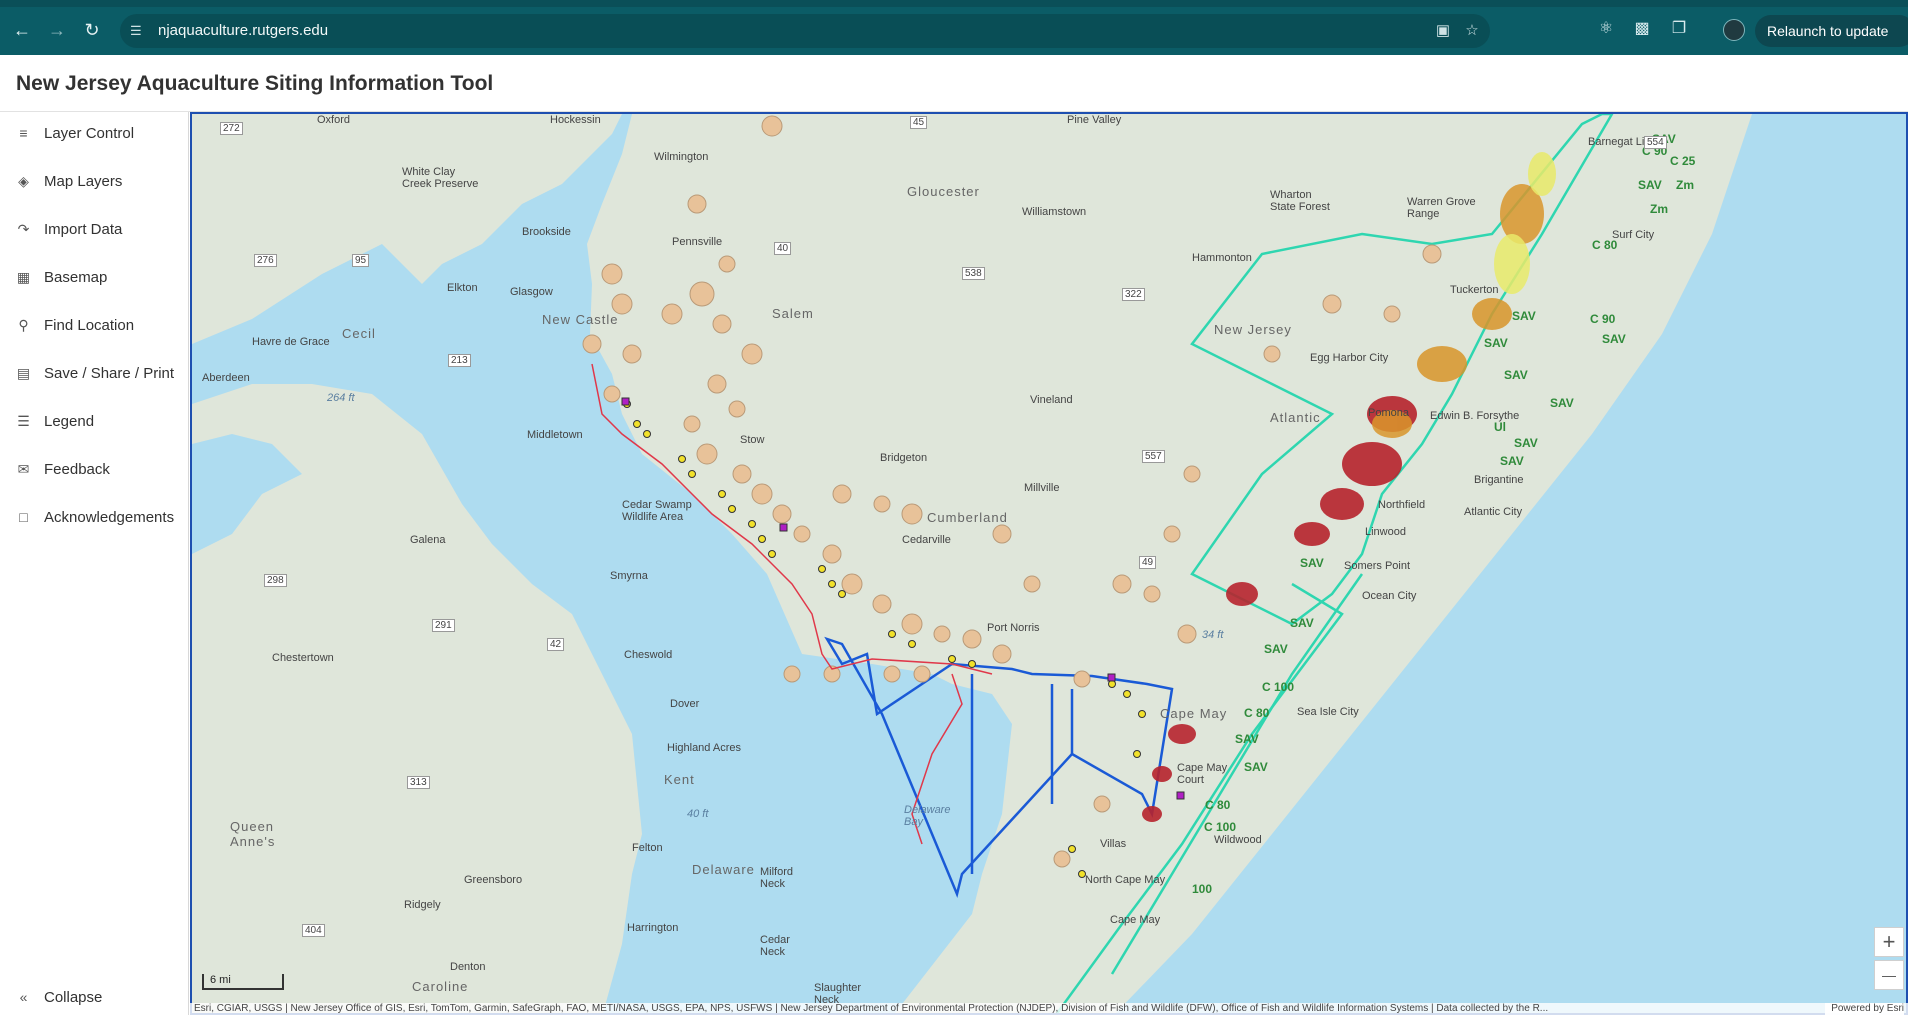 This screenshot has height=1015, width=1908. Describe the element at coordinates (57, 30) in the screenshot. I see `forward-icon: →` at that location.